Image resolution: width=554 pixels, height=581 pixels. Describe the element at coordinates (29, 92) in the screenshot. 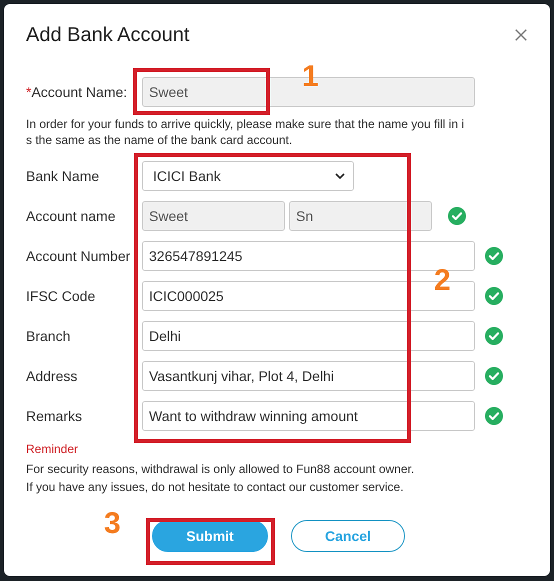

I see `required-mark: *` at that location.